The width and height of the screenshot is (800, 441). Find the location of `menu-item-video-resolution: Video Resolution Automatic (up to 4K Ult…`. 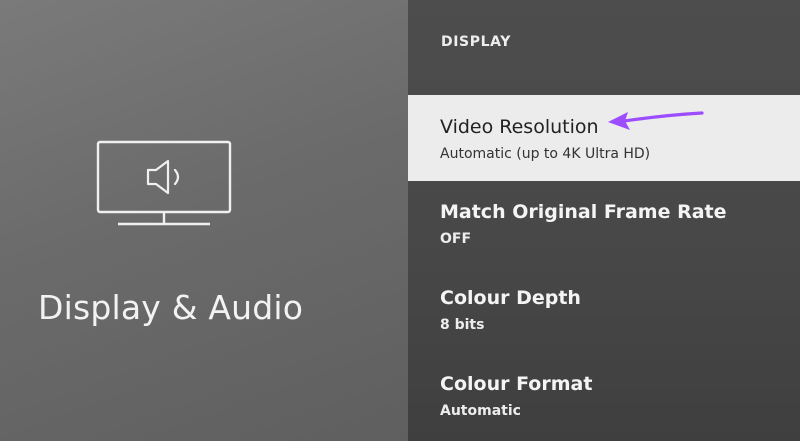

menu-item-video-resolution: Video Resolution Automatic (up to 4K Ult… is located at coordinates (604, 138).